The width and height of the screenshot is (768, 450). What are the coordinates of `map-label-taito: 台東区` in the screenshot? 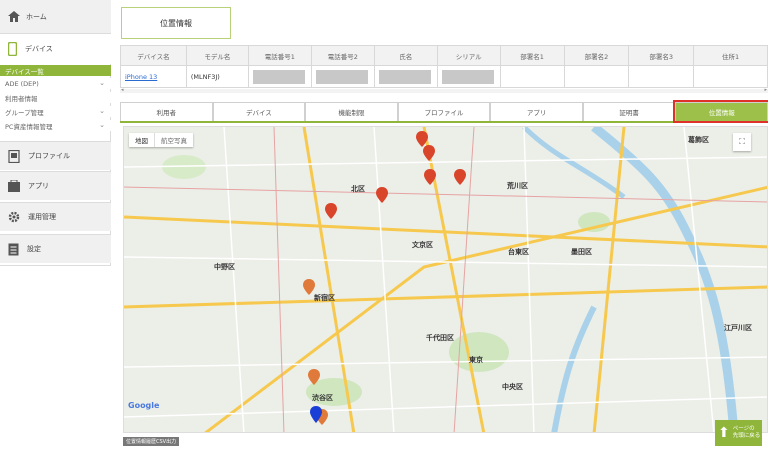 It's located at (518, 252).